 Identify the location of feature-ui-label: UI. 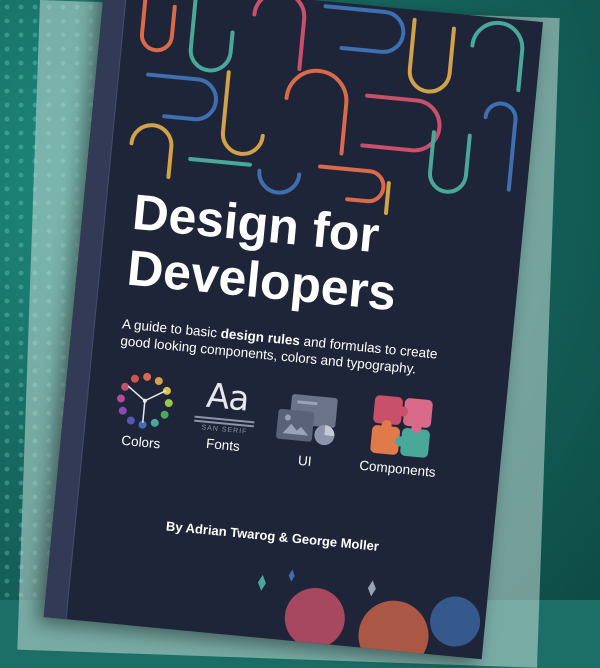
(305, 460).